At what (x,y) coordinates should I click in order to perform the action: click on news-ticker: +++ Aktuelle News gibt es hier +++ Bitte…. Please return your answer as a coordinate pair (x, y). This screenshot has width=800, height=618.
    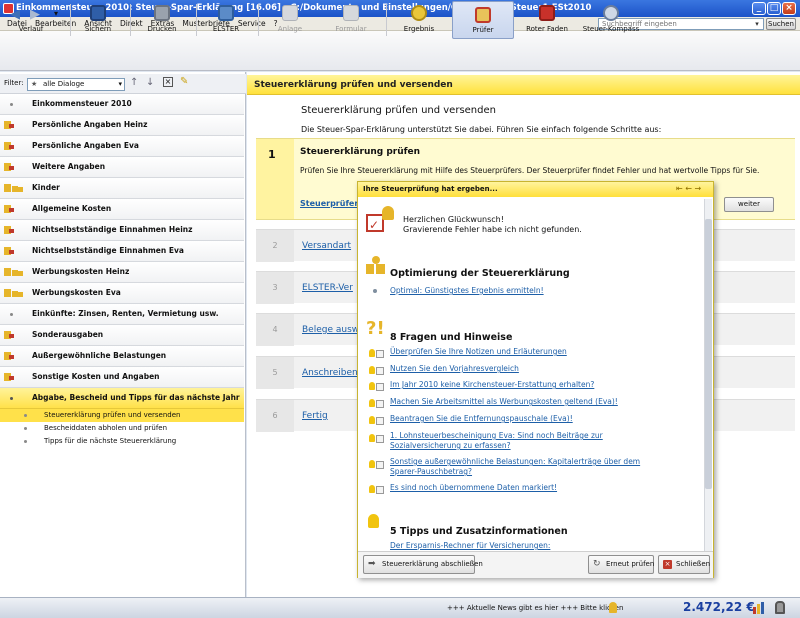
    Looking at the image, I should click on (535, 608).